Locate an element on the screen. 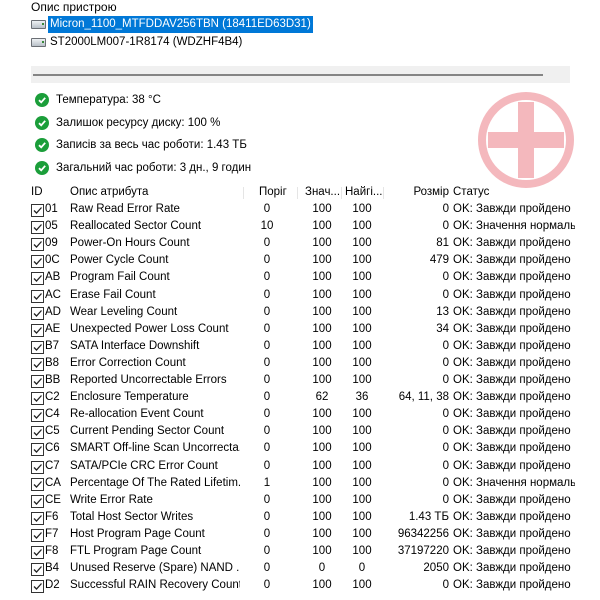 Image resolution: width=600 pixels, height=600 pixels. device-item-micron: Micron_1100_MTFDDAV256TBN (18411ED63D31) is located at coordinates (172, 24).